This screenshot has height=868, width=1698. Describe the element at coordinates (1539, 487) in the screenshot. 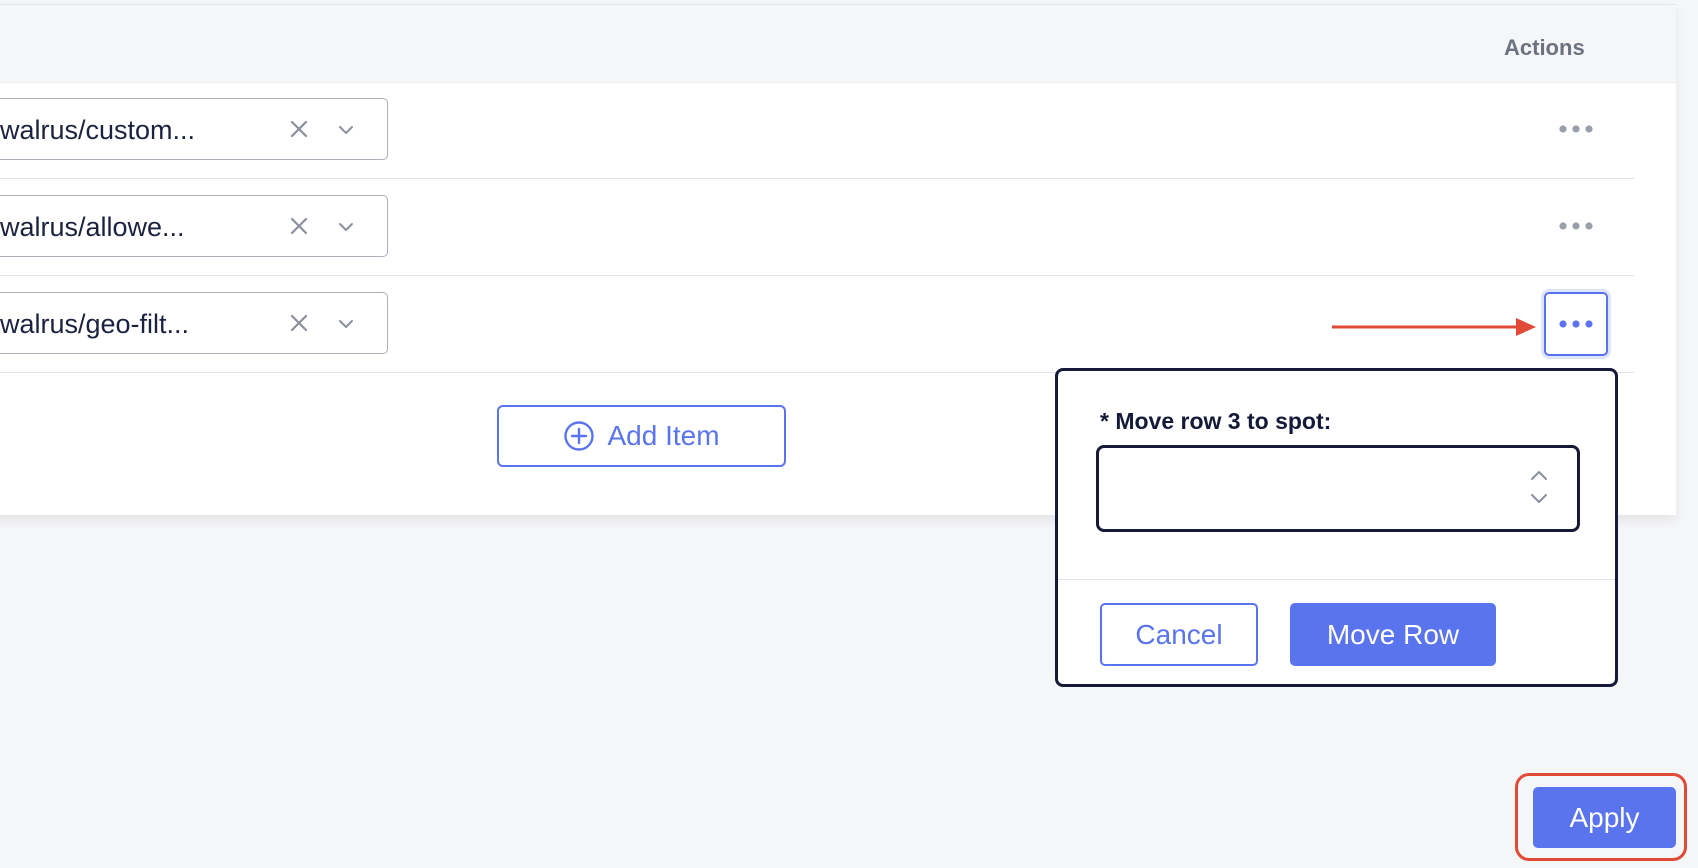

I see `spin-up-down-icon` at that location.